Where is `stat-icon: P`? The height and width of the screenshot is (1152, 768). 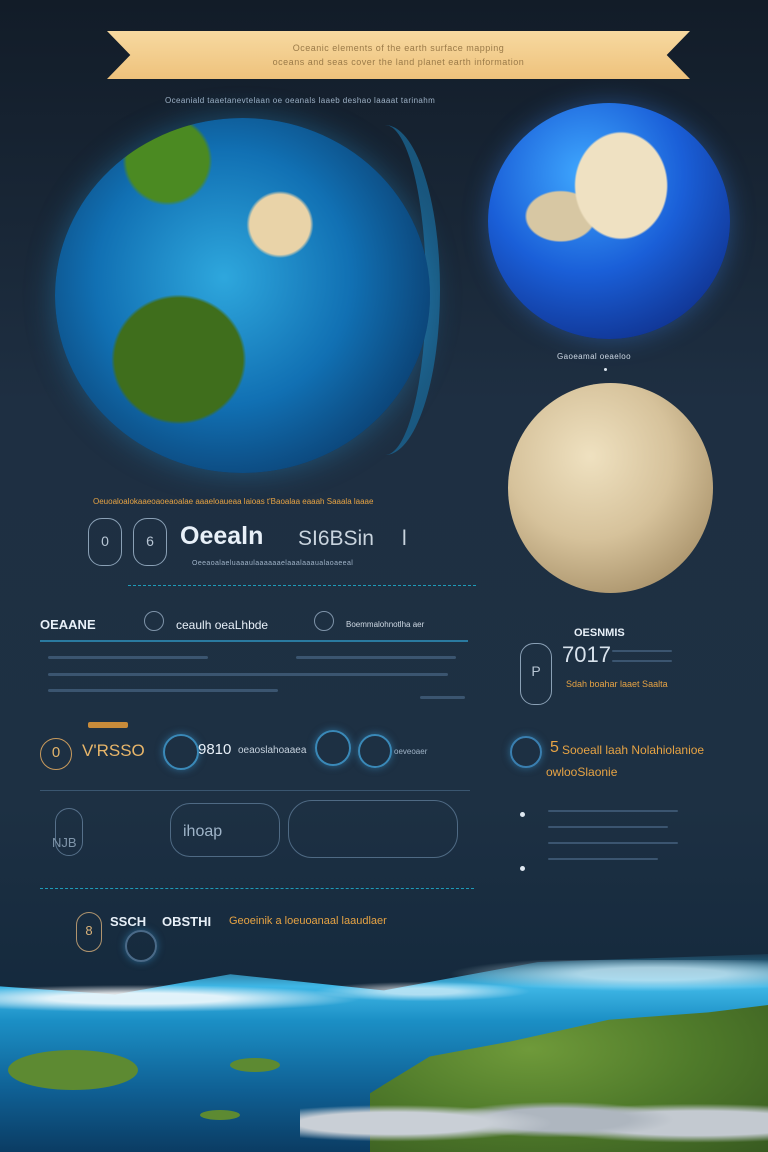 stat-icon: P is located at coordinates (536, 674).